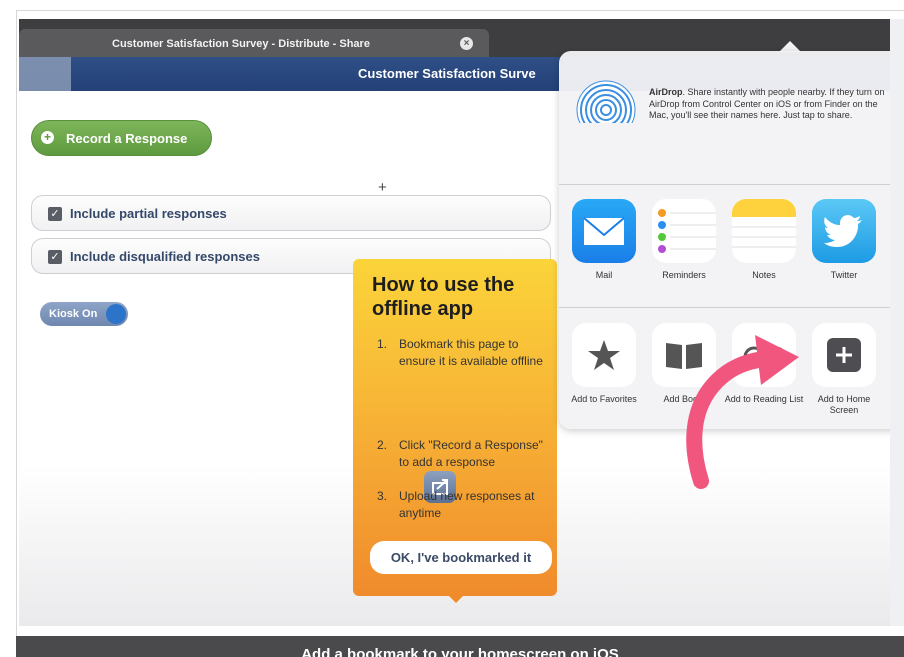 Image resolution: width=904 pixels, height=657 pixels. I want to click on action-add-to-favorites: Add to Favorites, so click(604, 364).